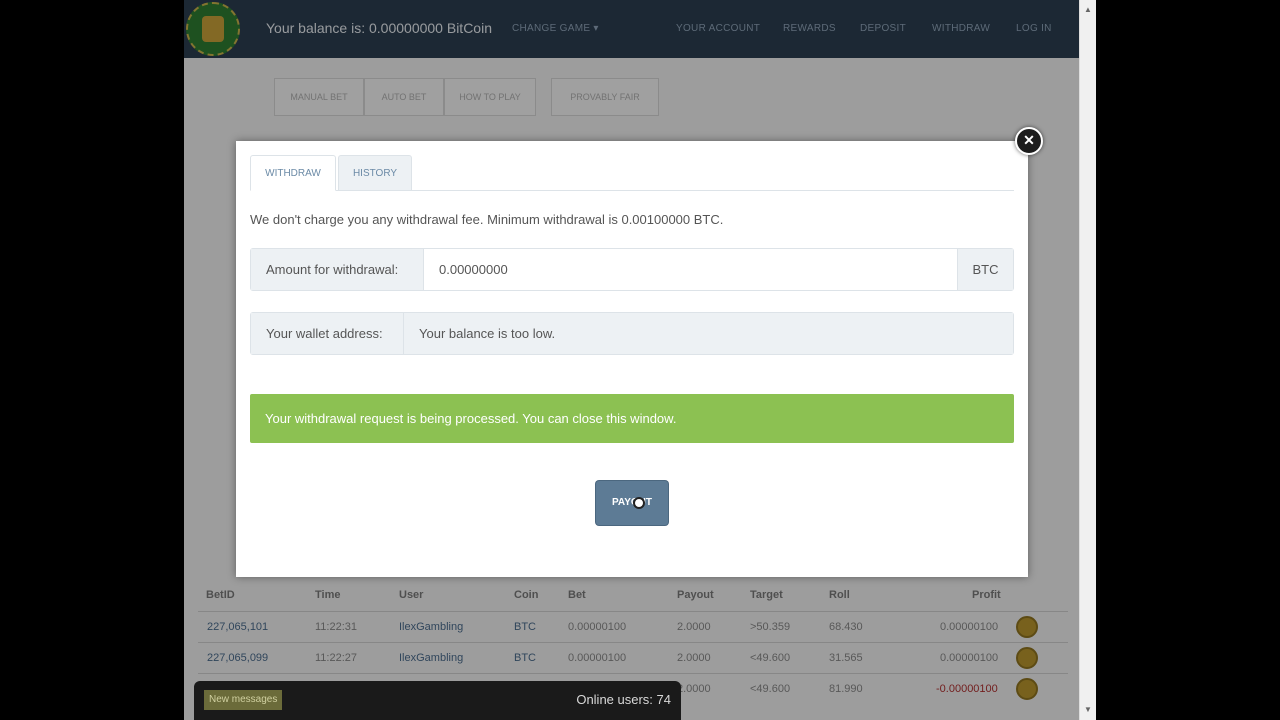  I want to click on scroll-down-icon: ▼, so click(1088, 710).